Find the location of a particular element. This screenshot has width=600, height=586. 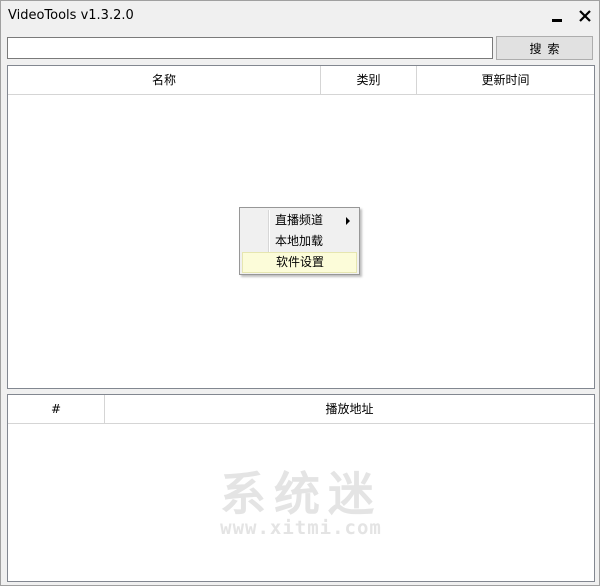

close-icon is located at coordinates (585, 16).